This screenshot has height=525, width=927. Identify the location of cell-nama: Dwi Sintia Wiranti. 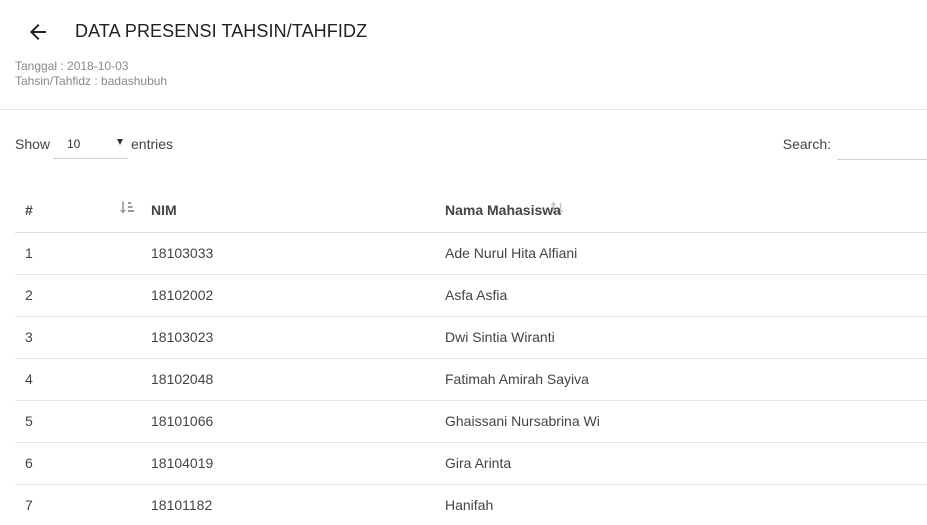
(686, 337).